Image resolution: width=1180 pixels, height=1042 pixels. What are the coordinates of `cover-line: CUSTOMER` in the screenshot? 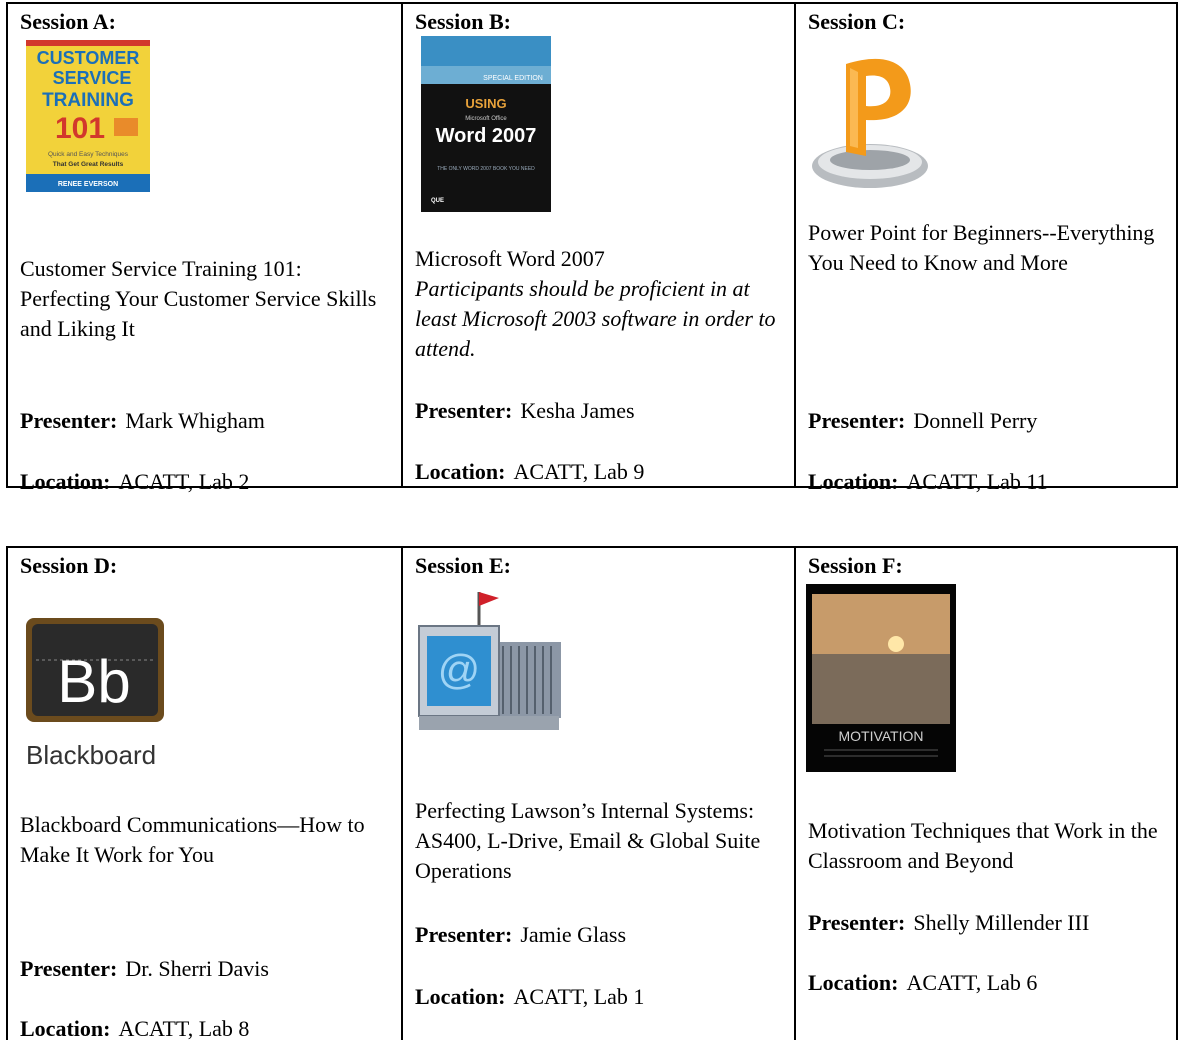 It's located at (88, 58).